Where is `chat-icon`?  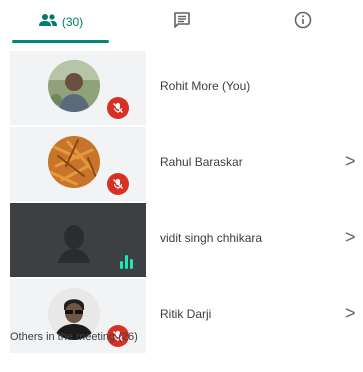 chat-icon is located at coordinates (182, 22).